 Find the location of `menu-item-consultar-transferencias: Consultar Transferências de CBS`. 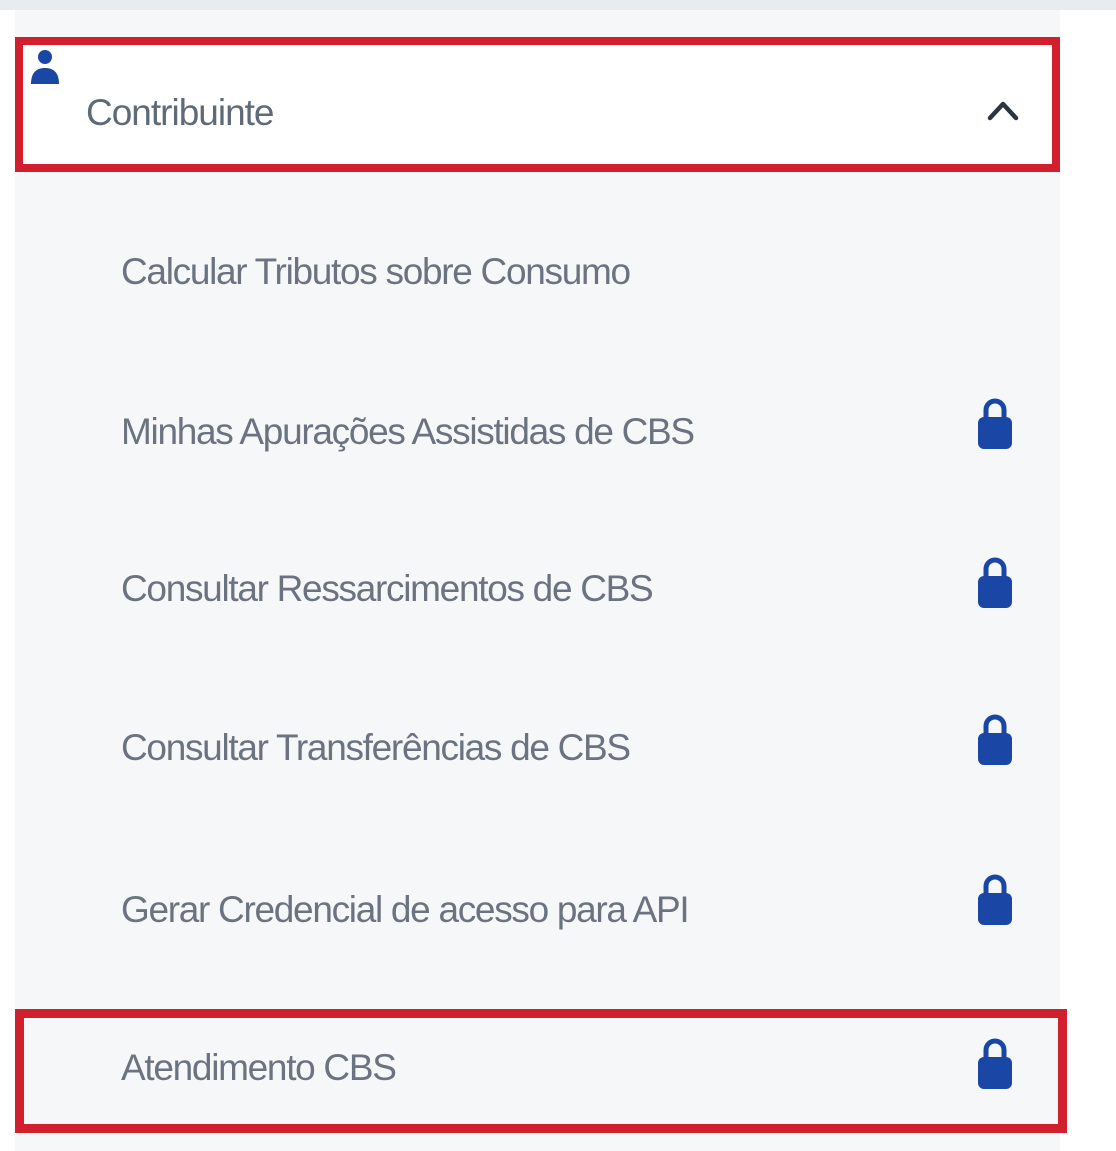

menu-item-consultar-transferencias: Consultar Transferências de CBS is located at coordinates (537, 747).